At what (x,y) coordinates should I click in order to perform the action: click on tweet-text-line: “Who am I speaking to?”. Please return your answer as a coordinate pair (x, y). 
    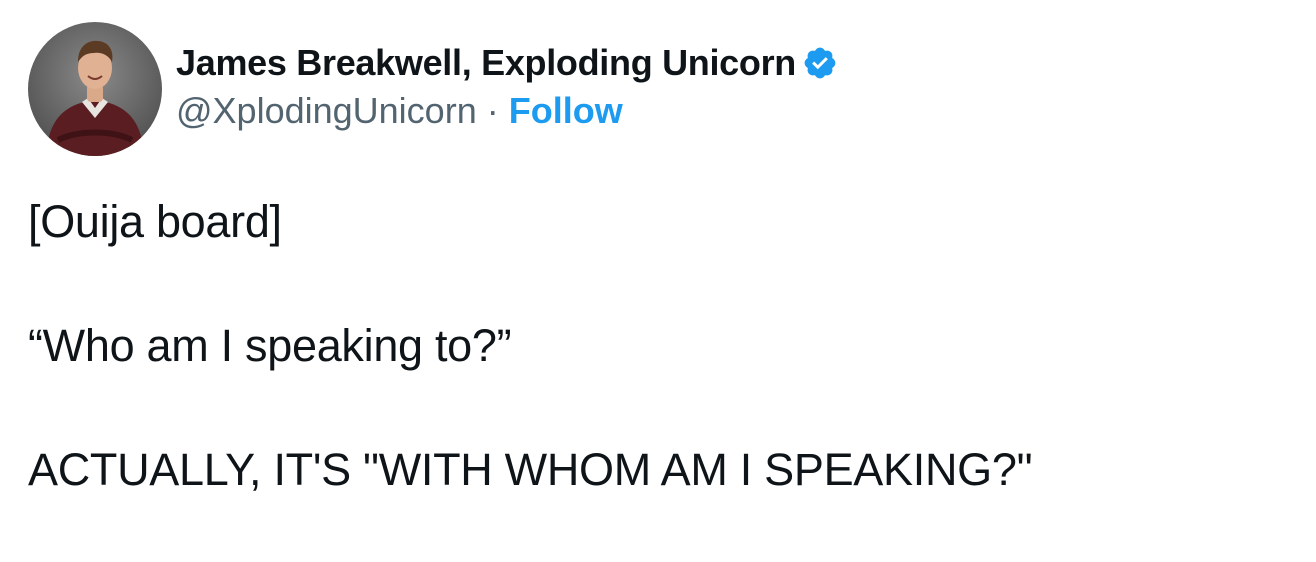
    Looking at the image, I should click on (270, 345).